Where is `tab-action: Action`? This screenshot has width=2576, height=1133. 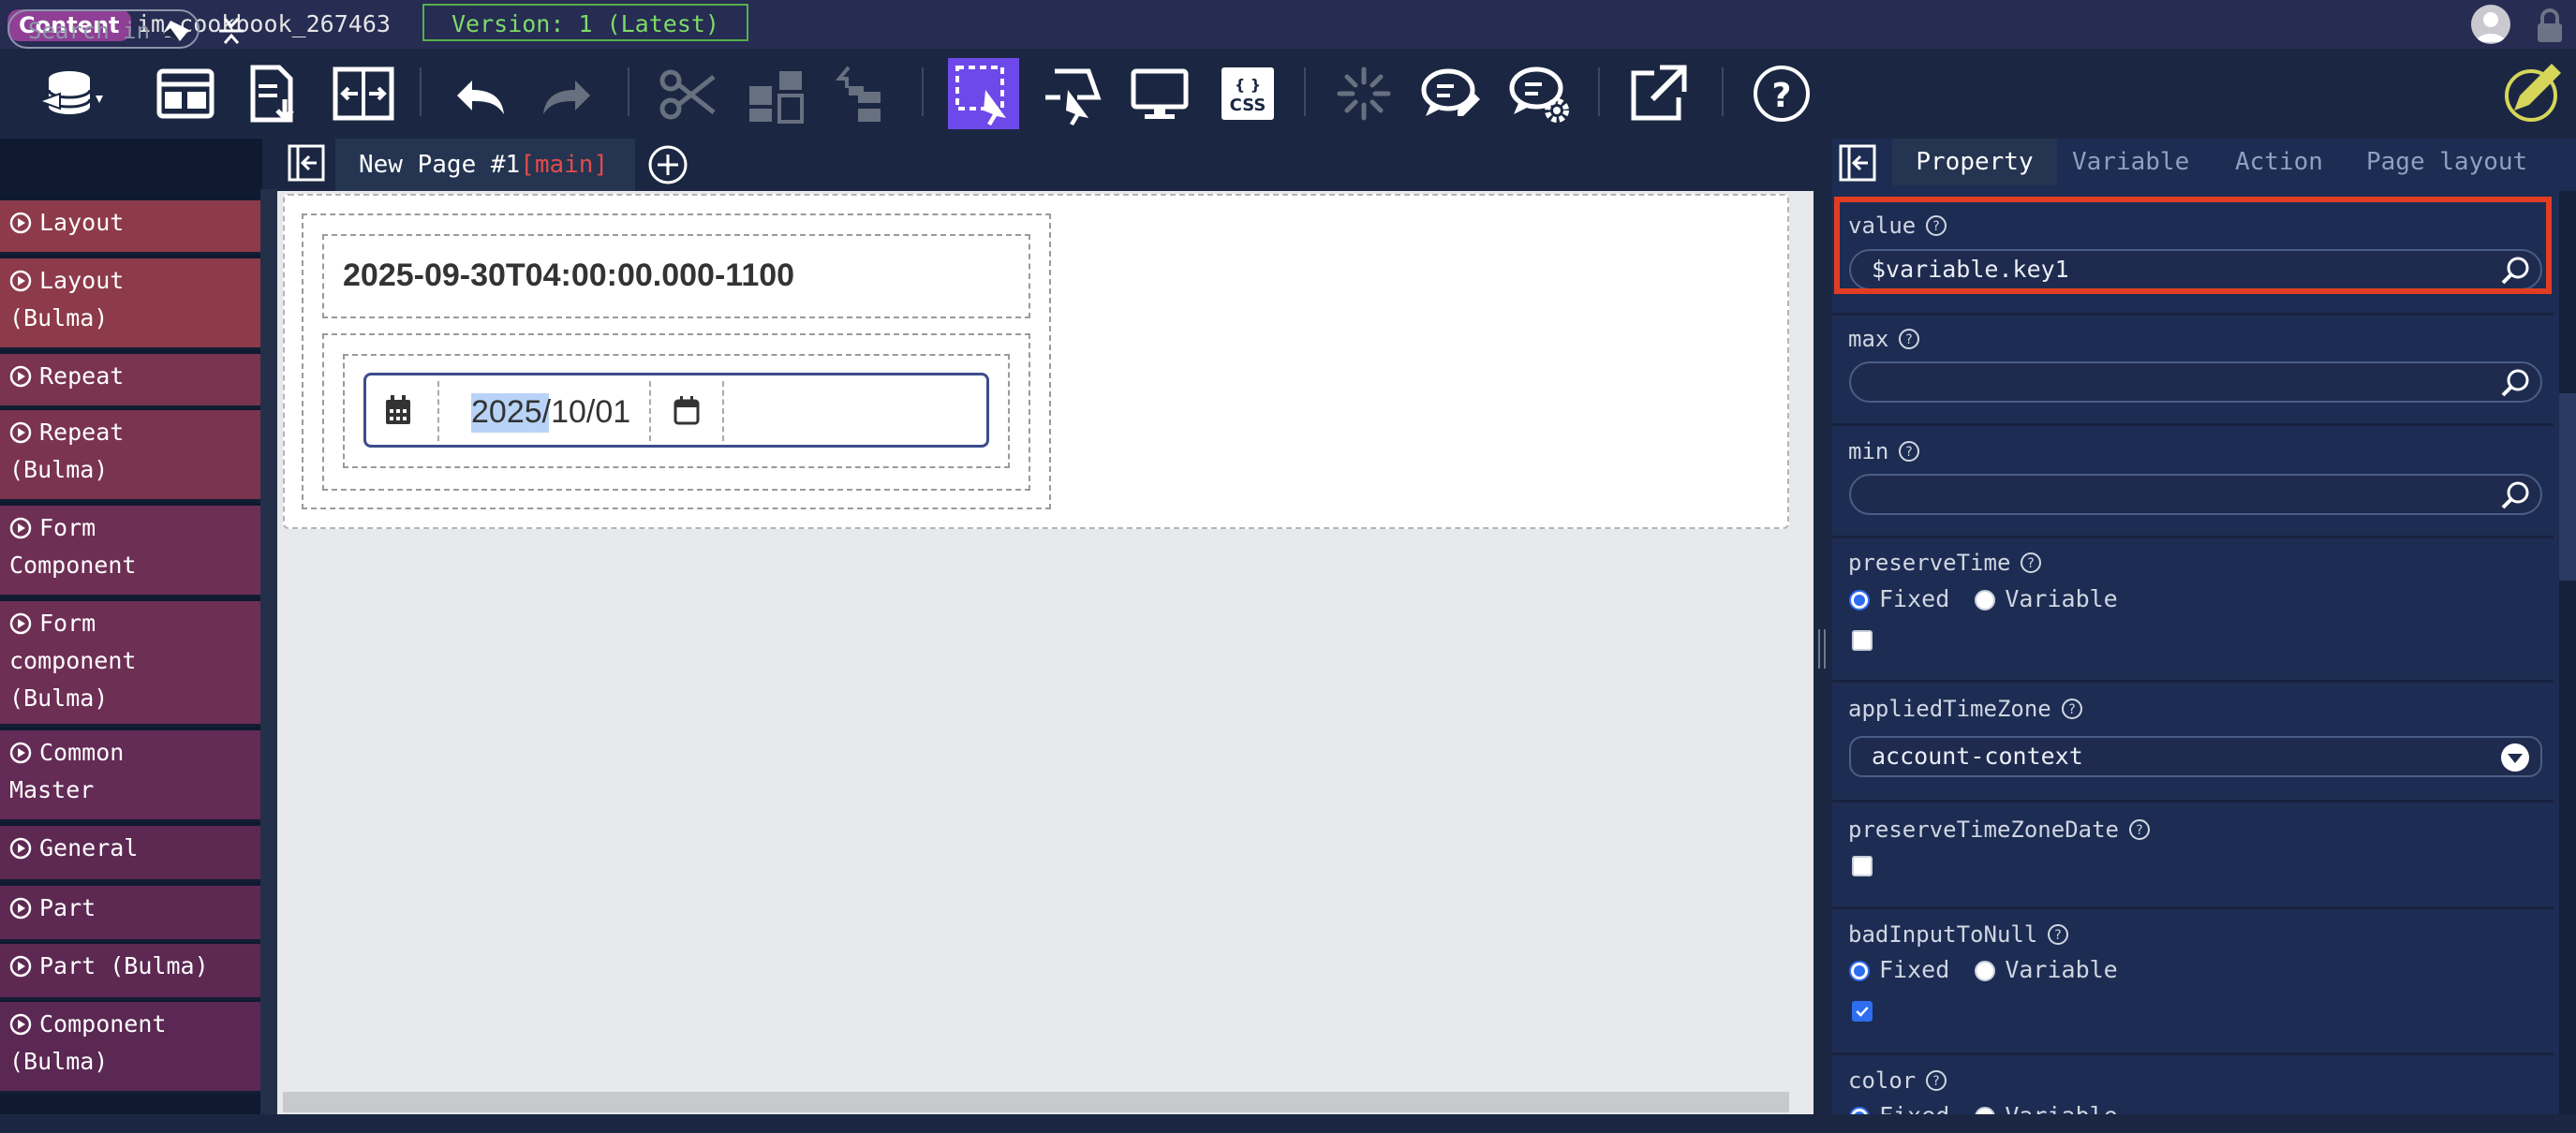
tab-action: Action is located at coordinates (2279, 162).